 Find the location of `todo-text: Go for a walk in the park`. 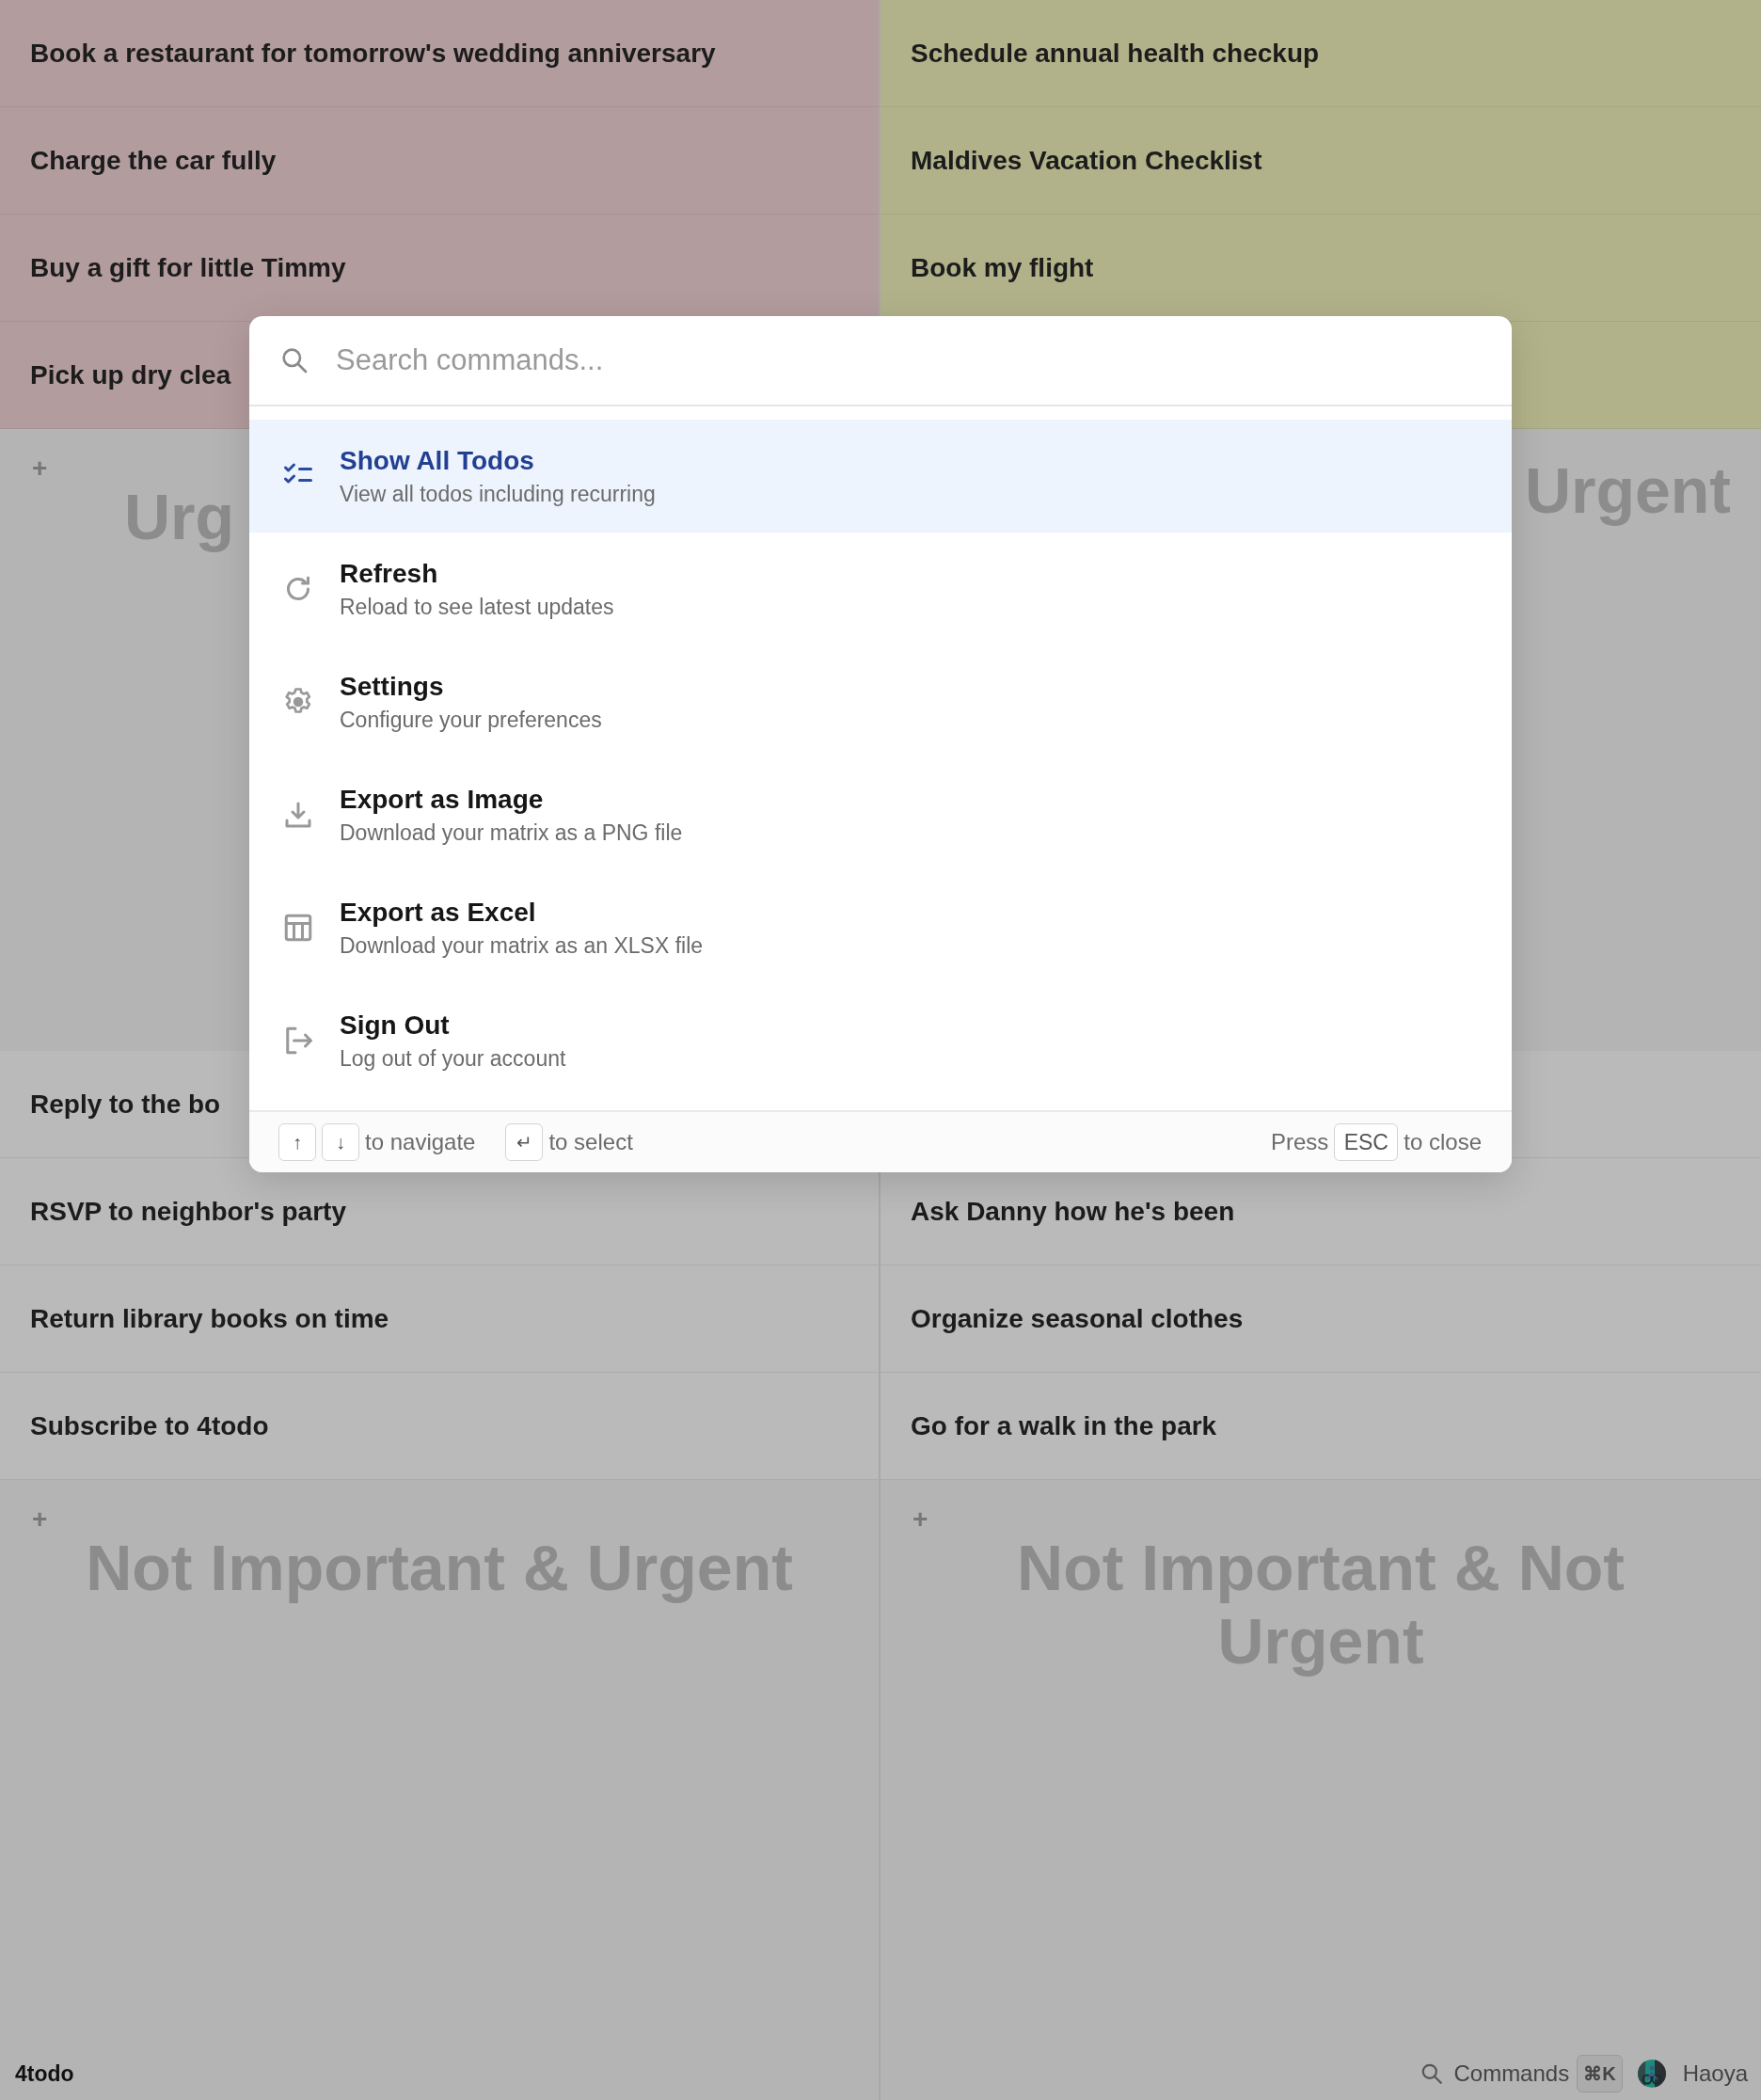

todo-text: Go for a walk in the park is located at coordinates (1064, 1426).